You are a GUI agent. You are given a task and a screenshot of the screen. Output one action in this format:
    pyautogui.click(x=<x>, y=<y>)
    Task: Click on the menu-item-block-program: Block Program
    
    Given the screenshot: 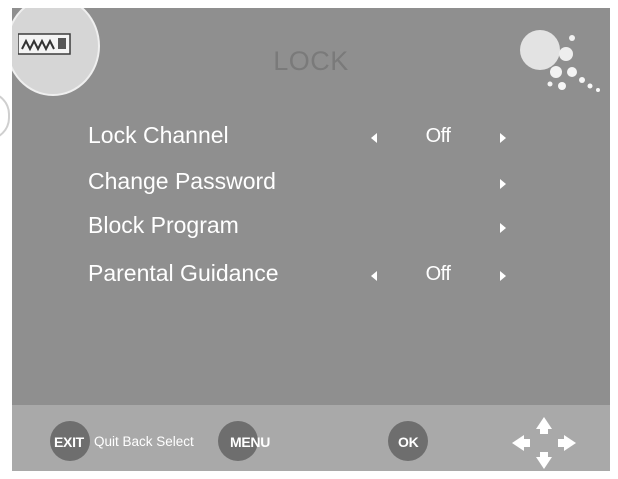 What is the action you would take?
    pyautogui.click(x=308, y=226)
    